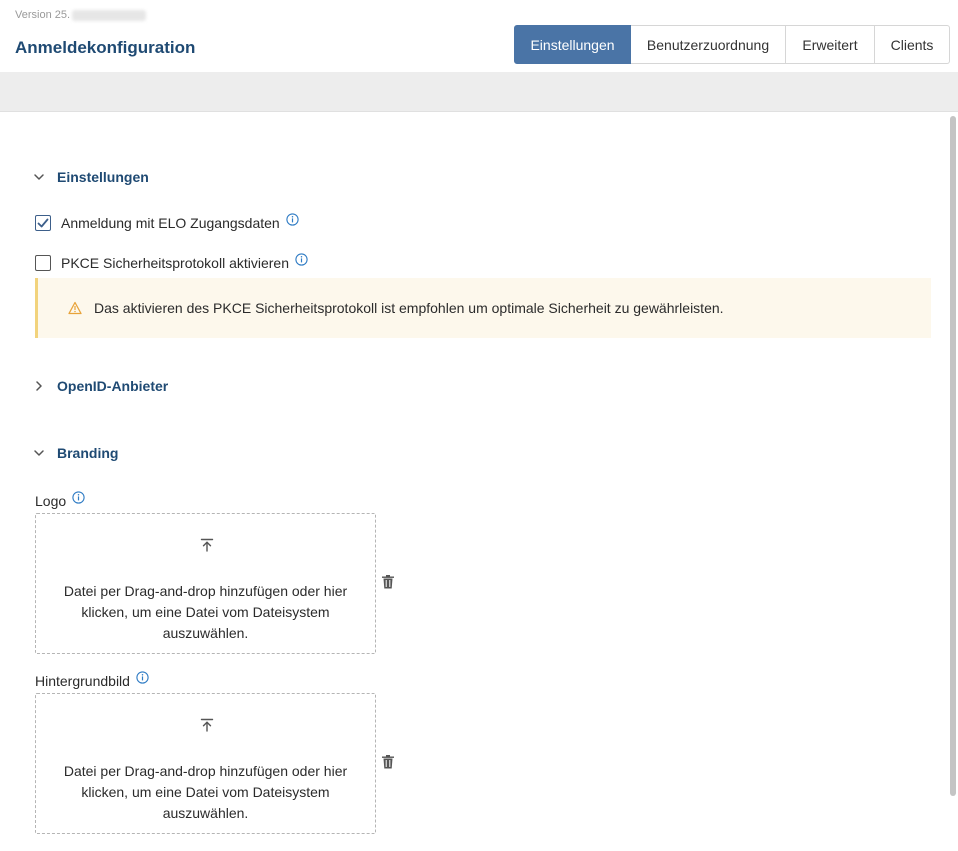 Image resolution: width=958 pixels, height=851 pixels. Describe the element at coordinates (75, 308) in the screenshot. I see `warning-icon` at that location.